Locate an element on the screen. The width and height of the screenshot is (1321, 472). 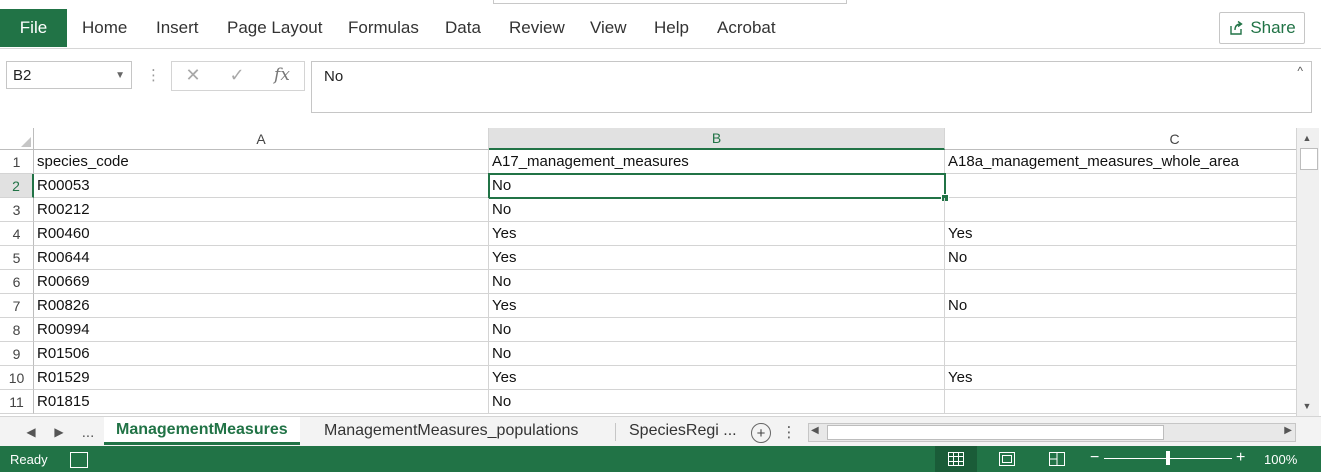
cell-b9: No is located at coordinates (717, 354).